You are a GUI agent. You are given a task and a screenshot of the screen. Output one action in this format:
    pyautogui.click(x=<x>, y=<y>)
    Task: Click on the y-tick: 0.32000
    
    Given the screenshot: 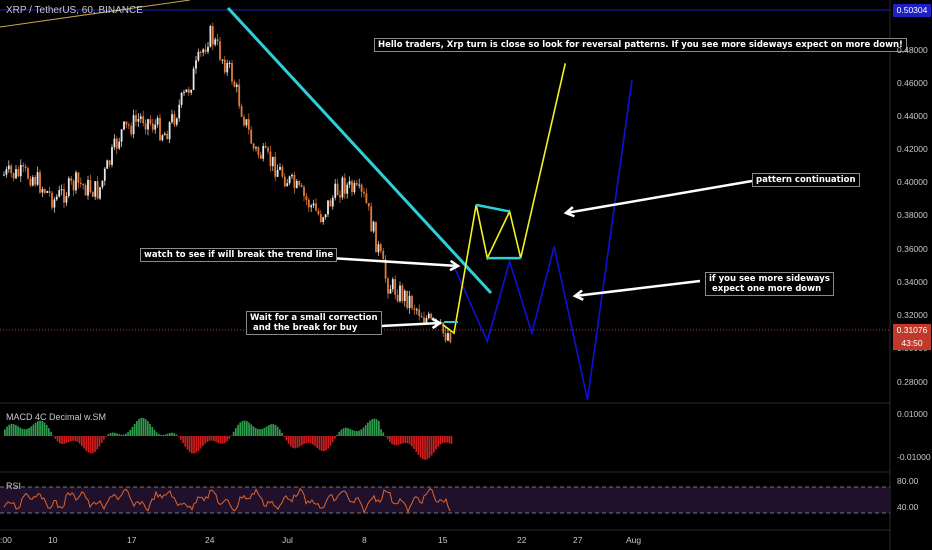 What is the action you would take?
    pyautogui.click(x=912, y=315)
    